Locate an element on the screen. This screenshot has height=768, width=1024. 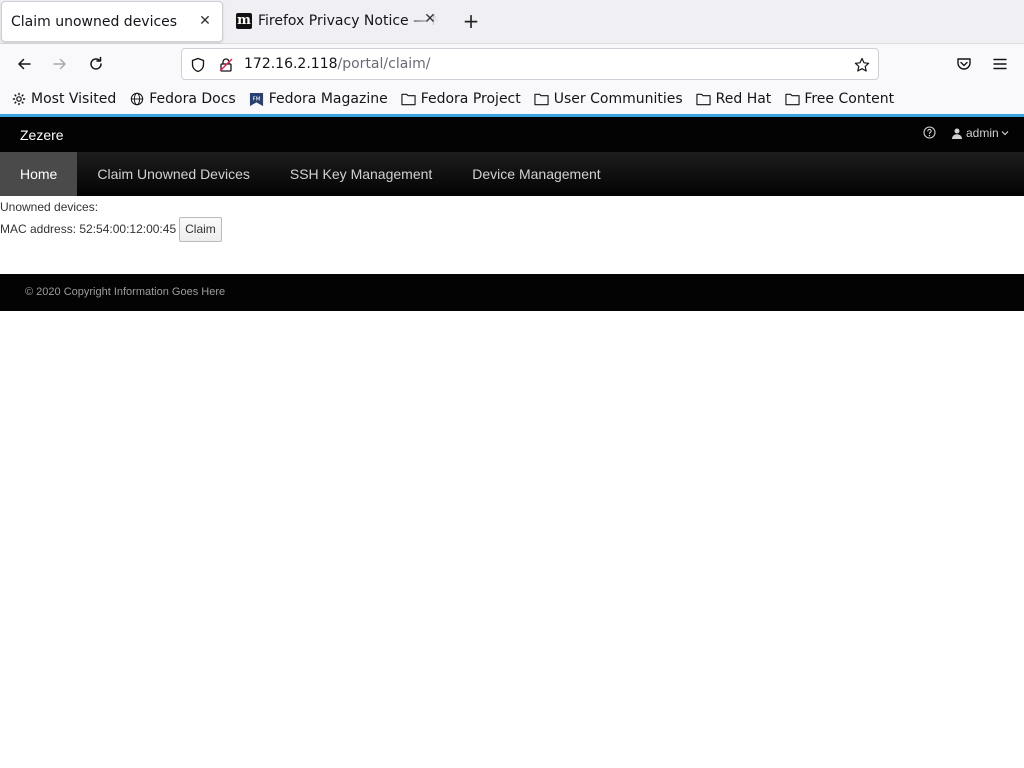
device-row: MAC address: 52:54:00:12:00:45 Claim is located at coordinates (512, 229).